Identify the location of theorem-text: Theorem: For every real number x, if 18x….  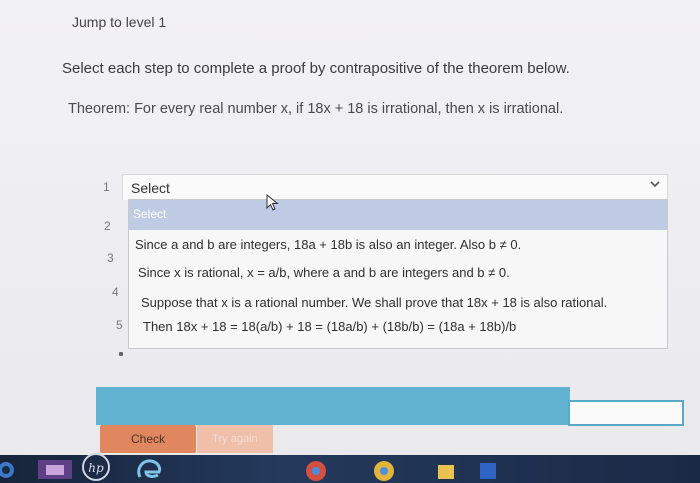
(316, 109).